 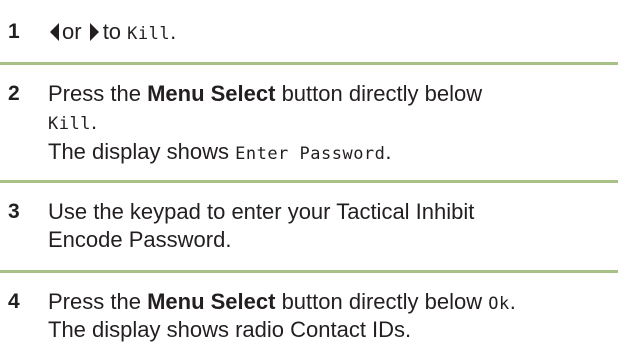 I want to click on step-text: or to Kill., so click(x=330, y=33).